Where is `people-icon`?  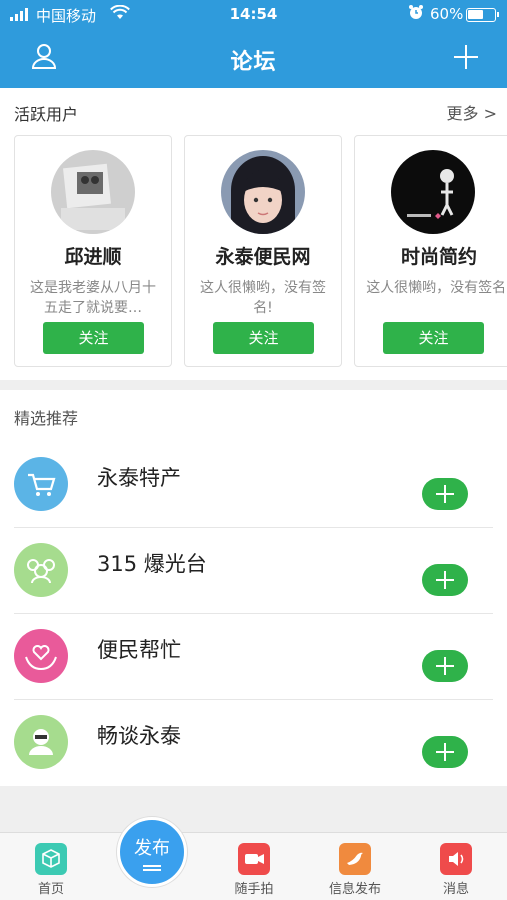
people-icon is located at coordinates (41, 570).